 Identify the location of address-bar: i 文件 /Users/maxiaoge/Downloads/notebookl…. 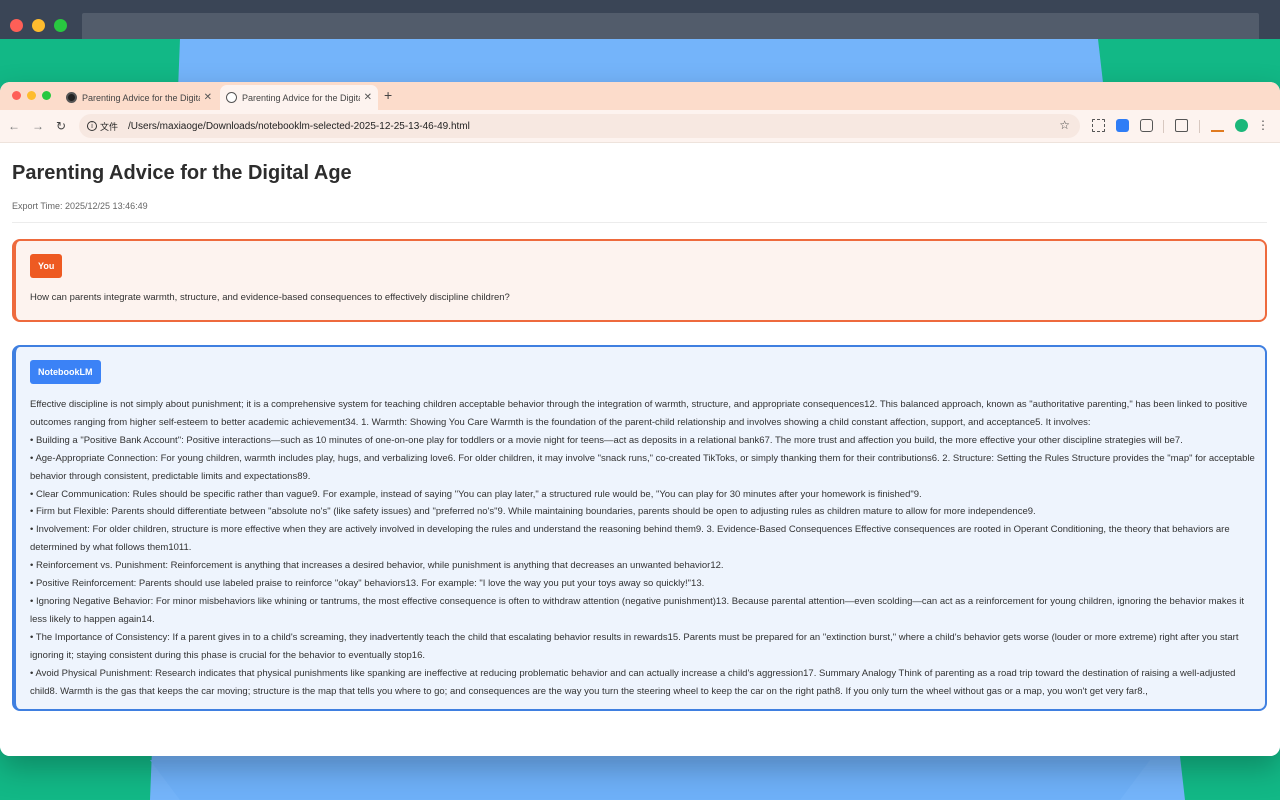
(579, 126).